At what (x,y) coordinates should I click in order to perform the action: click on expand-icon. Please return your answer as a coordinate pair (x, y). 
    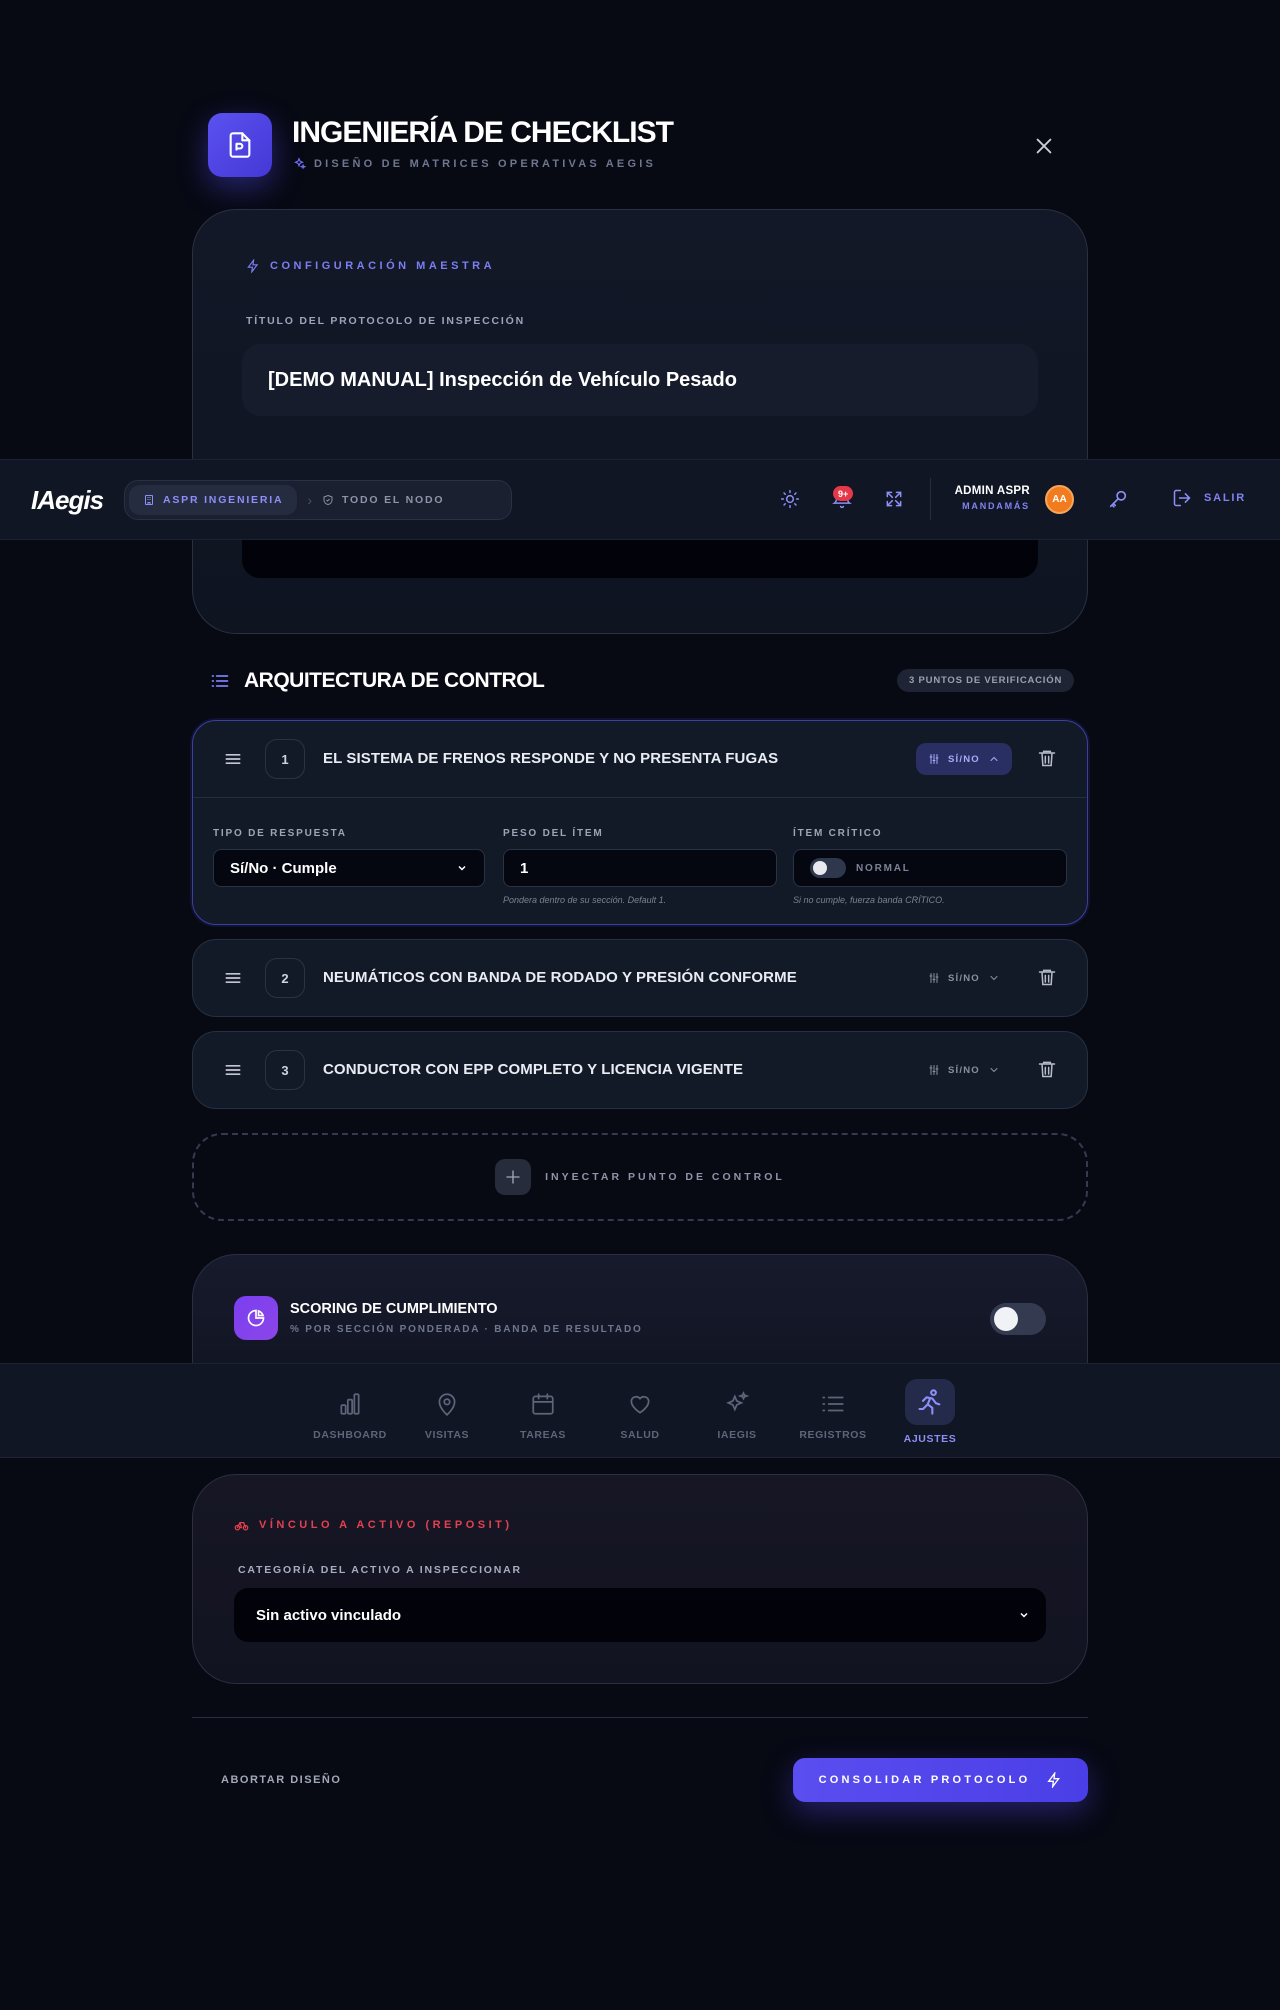
    Looking at the image, I should click on (894, 499).